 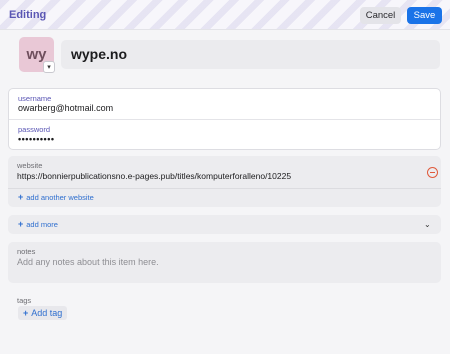 What do you see at coordinates (36, 139) in the screenshot?
I see `password-field: ••••••••••` at bounding box center [36, 139].